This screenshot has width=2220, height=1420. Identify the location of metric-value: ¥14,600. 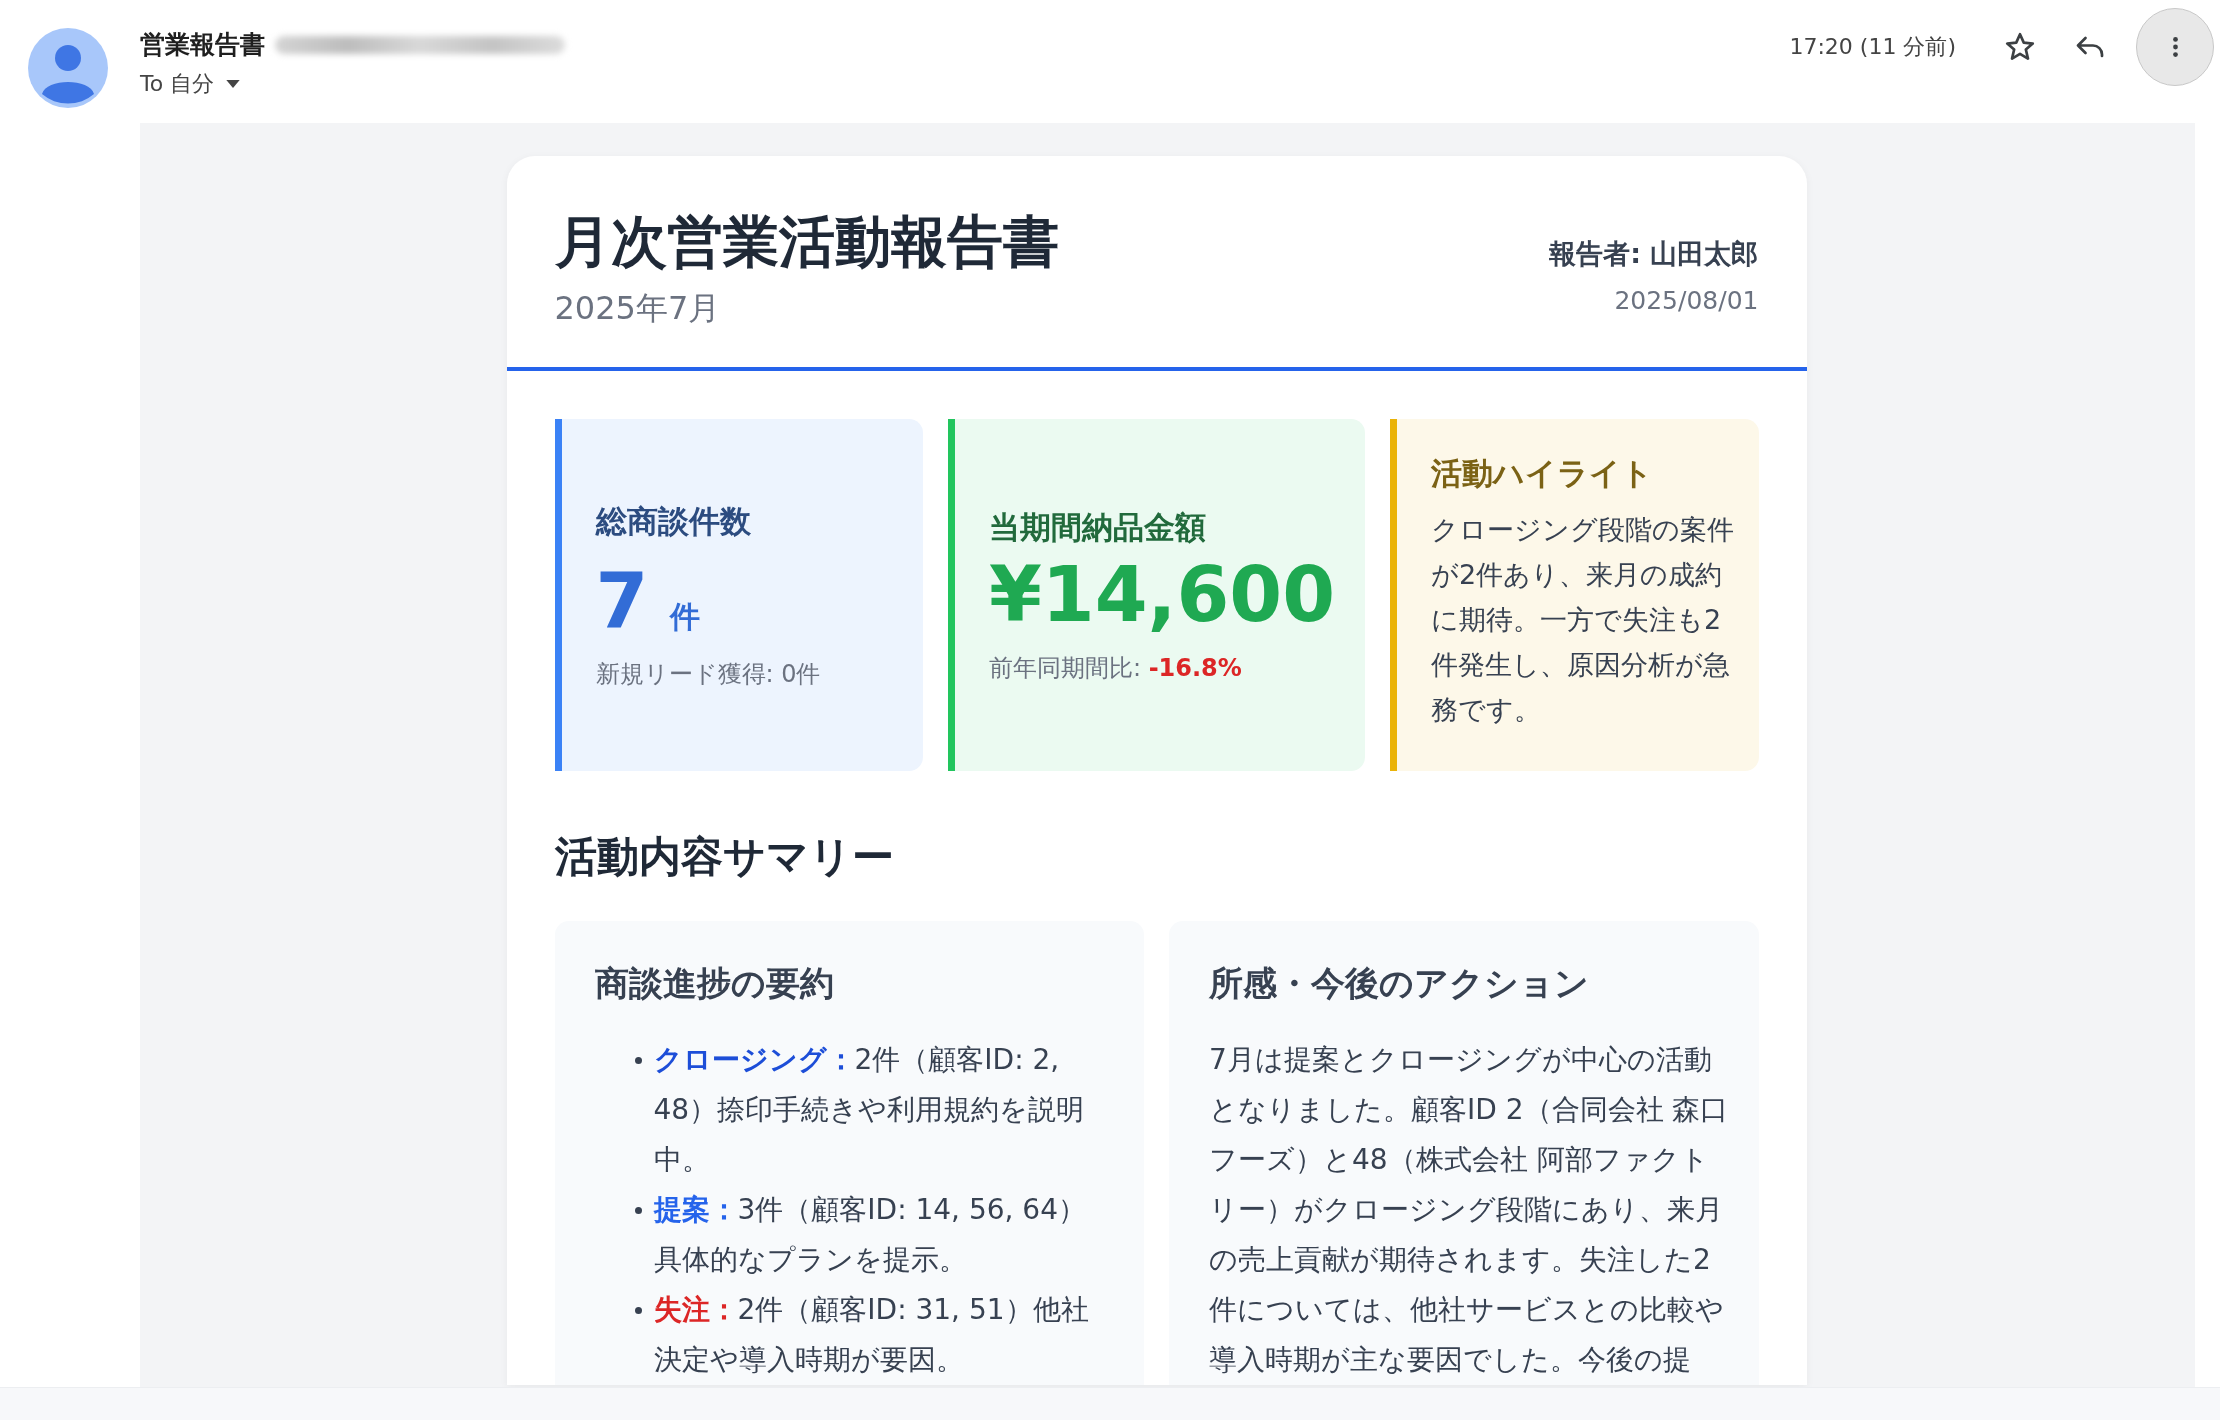
(1162, 594).